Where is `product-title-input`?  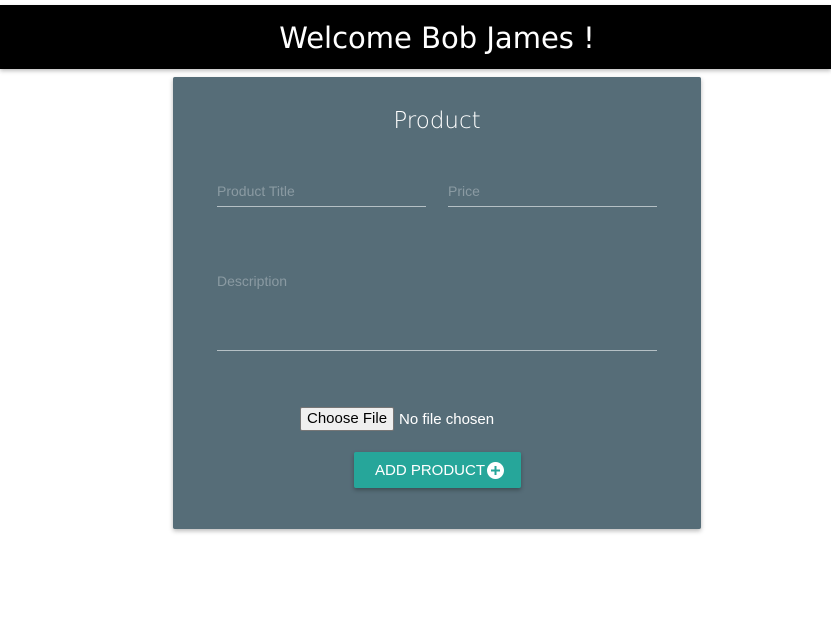 product-title-input is located at coordinates (321, 190).